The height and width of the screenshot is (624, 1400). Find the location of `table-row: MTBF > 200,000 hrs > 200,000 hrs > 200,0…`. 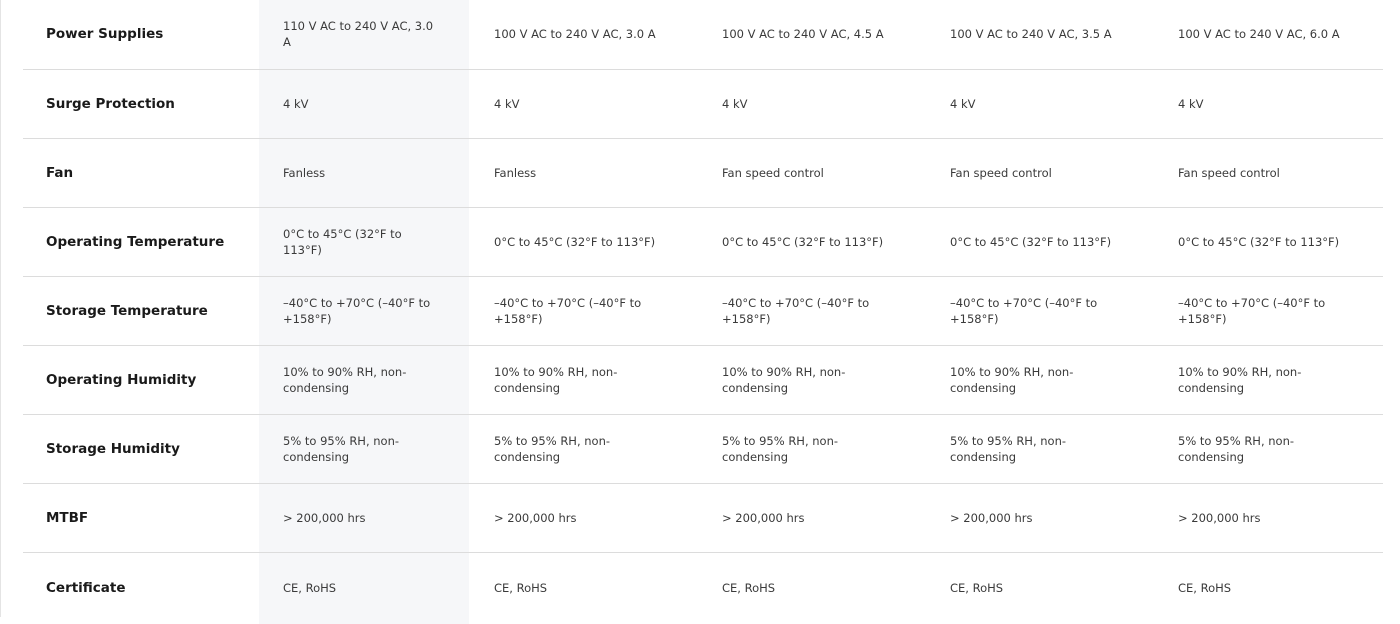

table-row: MTBF > 200,000 hrs > 200,000 hrs > 200,0… is located at coordinates (703, 518).